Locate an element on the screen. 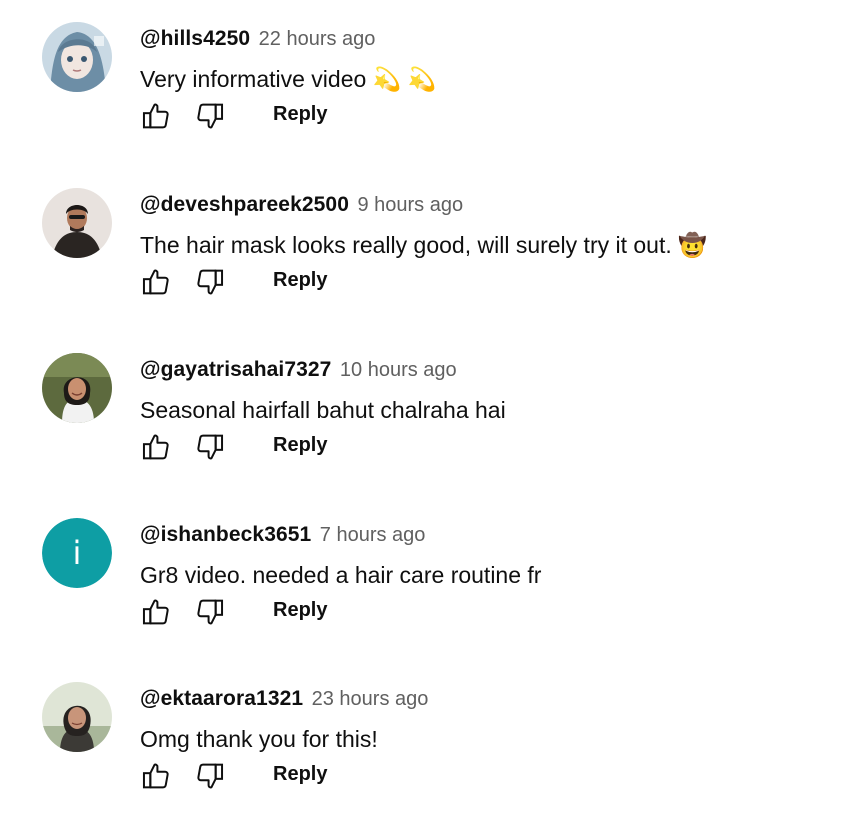  comment-time: 7 hours ago is located at coordinates (373, 535).